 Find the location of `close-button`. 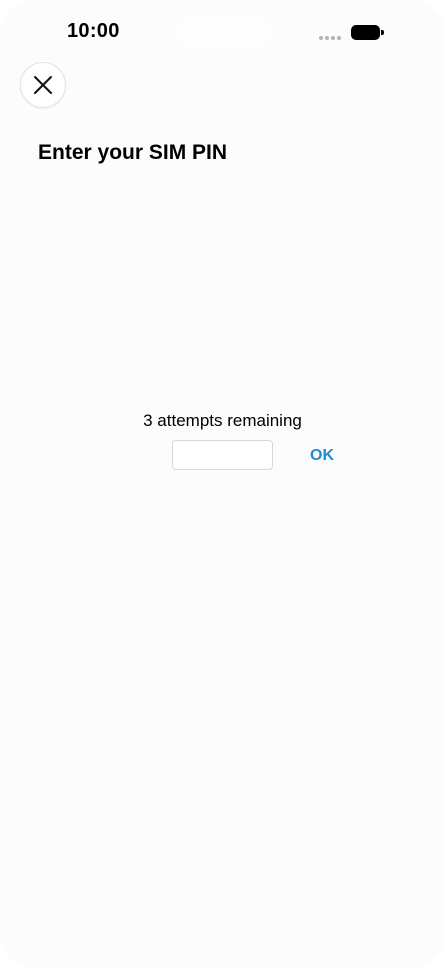

close-button is located at coordinates (43, 85).